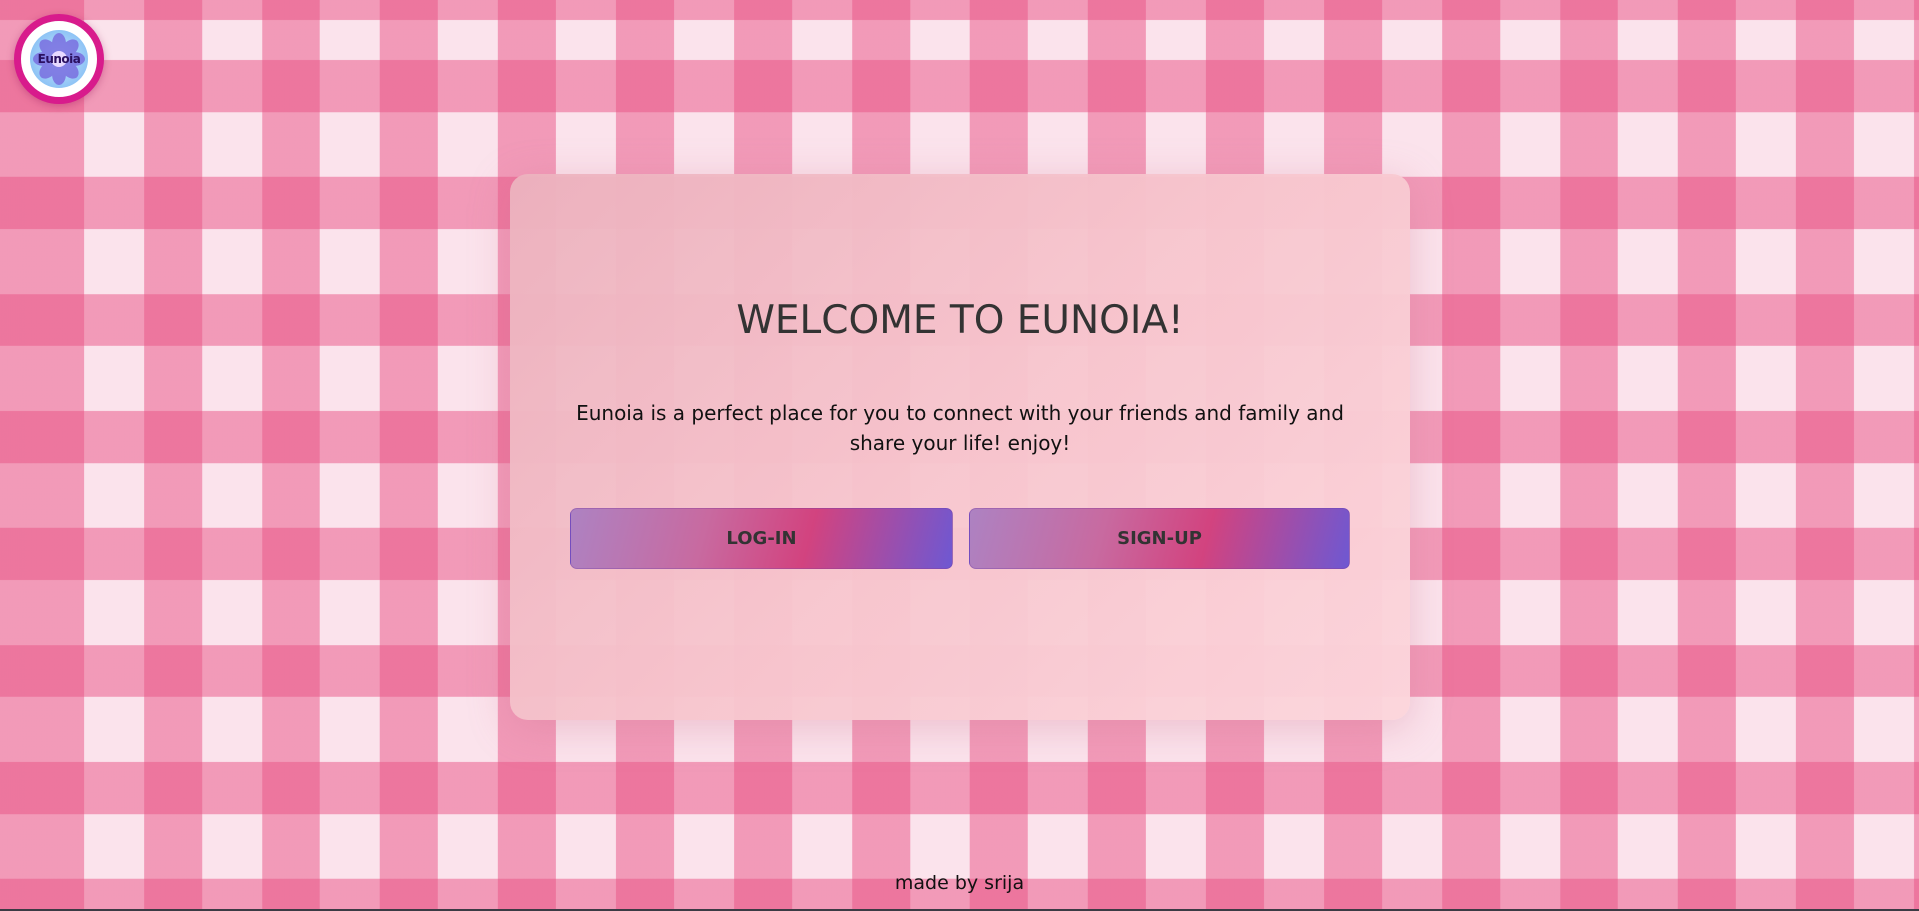 The width and height of the screenshot is (1919, 911). What do you see at coordinates (960, 320) in the screenshot?
I see `welcome-title: WELCOME TO EUNOIA!` at bounding box center [960, 320].